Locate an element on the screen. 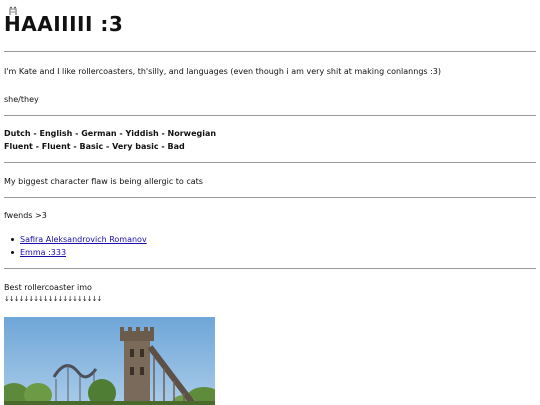 Image resolution: width=540 pixels, height=405 pixels. friend-link-emma: Emma :333 is located at coordinates (43, 252).